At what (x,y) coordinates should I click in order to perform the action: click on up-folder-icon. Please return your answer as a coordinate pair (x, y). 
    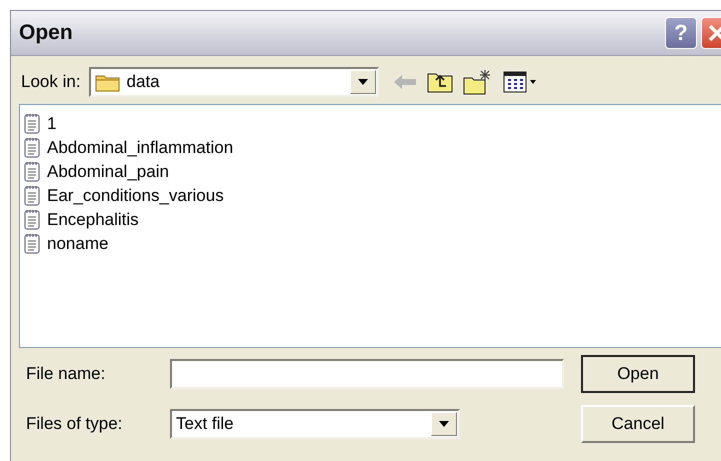
    Looking at the image, I should click on (439, 82).